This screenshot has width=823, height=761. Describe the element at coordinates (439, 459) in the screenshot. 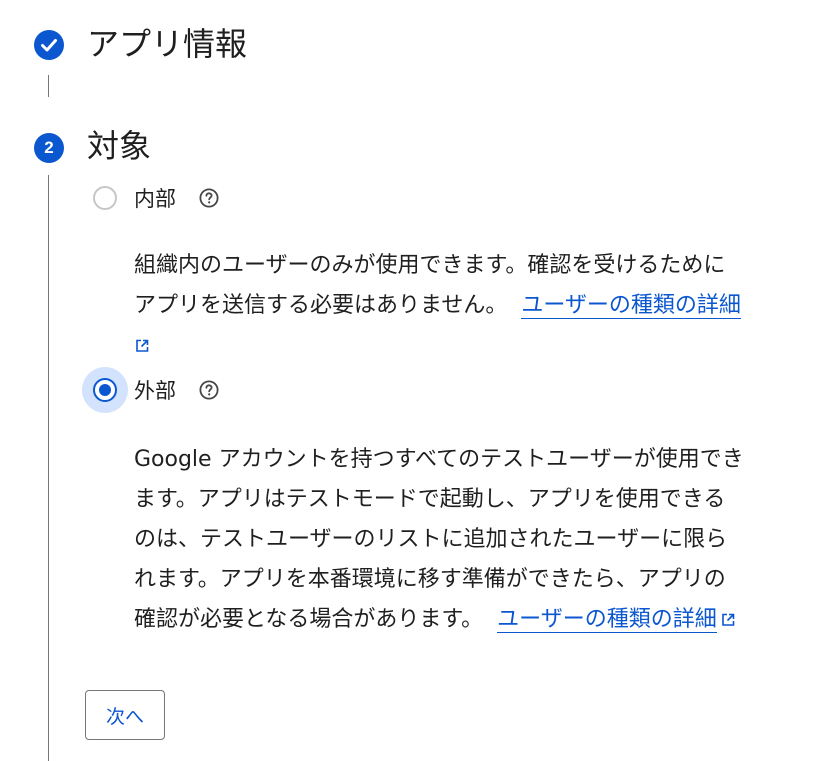

I see `description-line: Google アカウントを持つすべてのテストユーザーが使用でき` at that location.